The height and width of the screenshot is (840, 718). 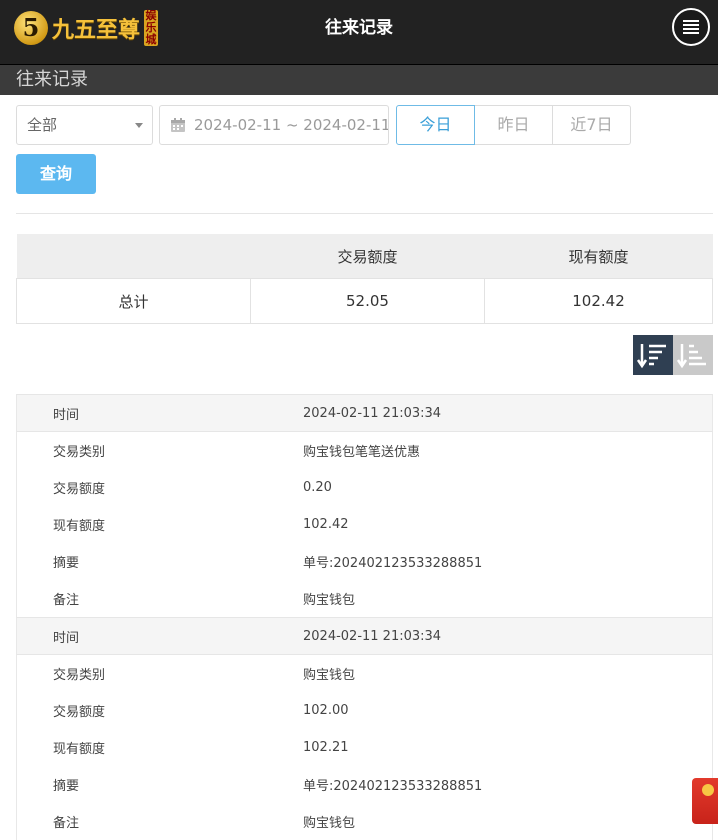 What do you see at coordinates (598, 256) in the screenshot?
I see `summary-header-current: 现有额度` at bounding box center [598, 256].